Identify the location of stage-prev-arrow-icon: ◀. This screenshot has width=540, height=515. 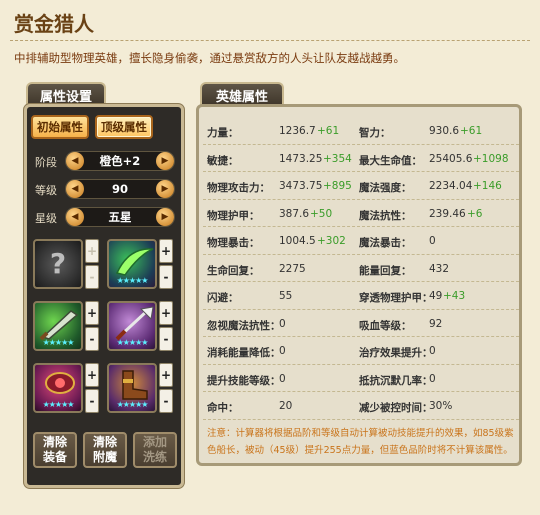
(75, 161).